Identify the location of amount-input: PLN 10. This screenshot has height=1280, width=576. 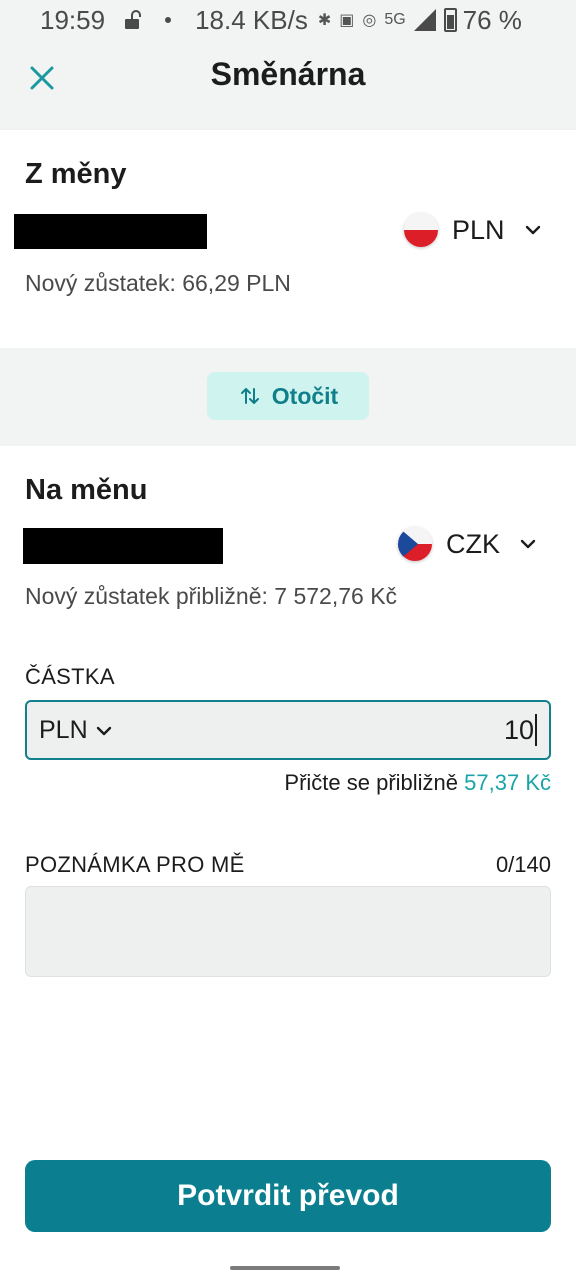
(288, 730).